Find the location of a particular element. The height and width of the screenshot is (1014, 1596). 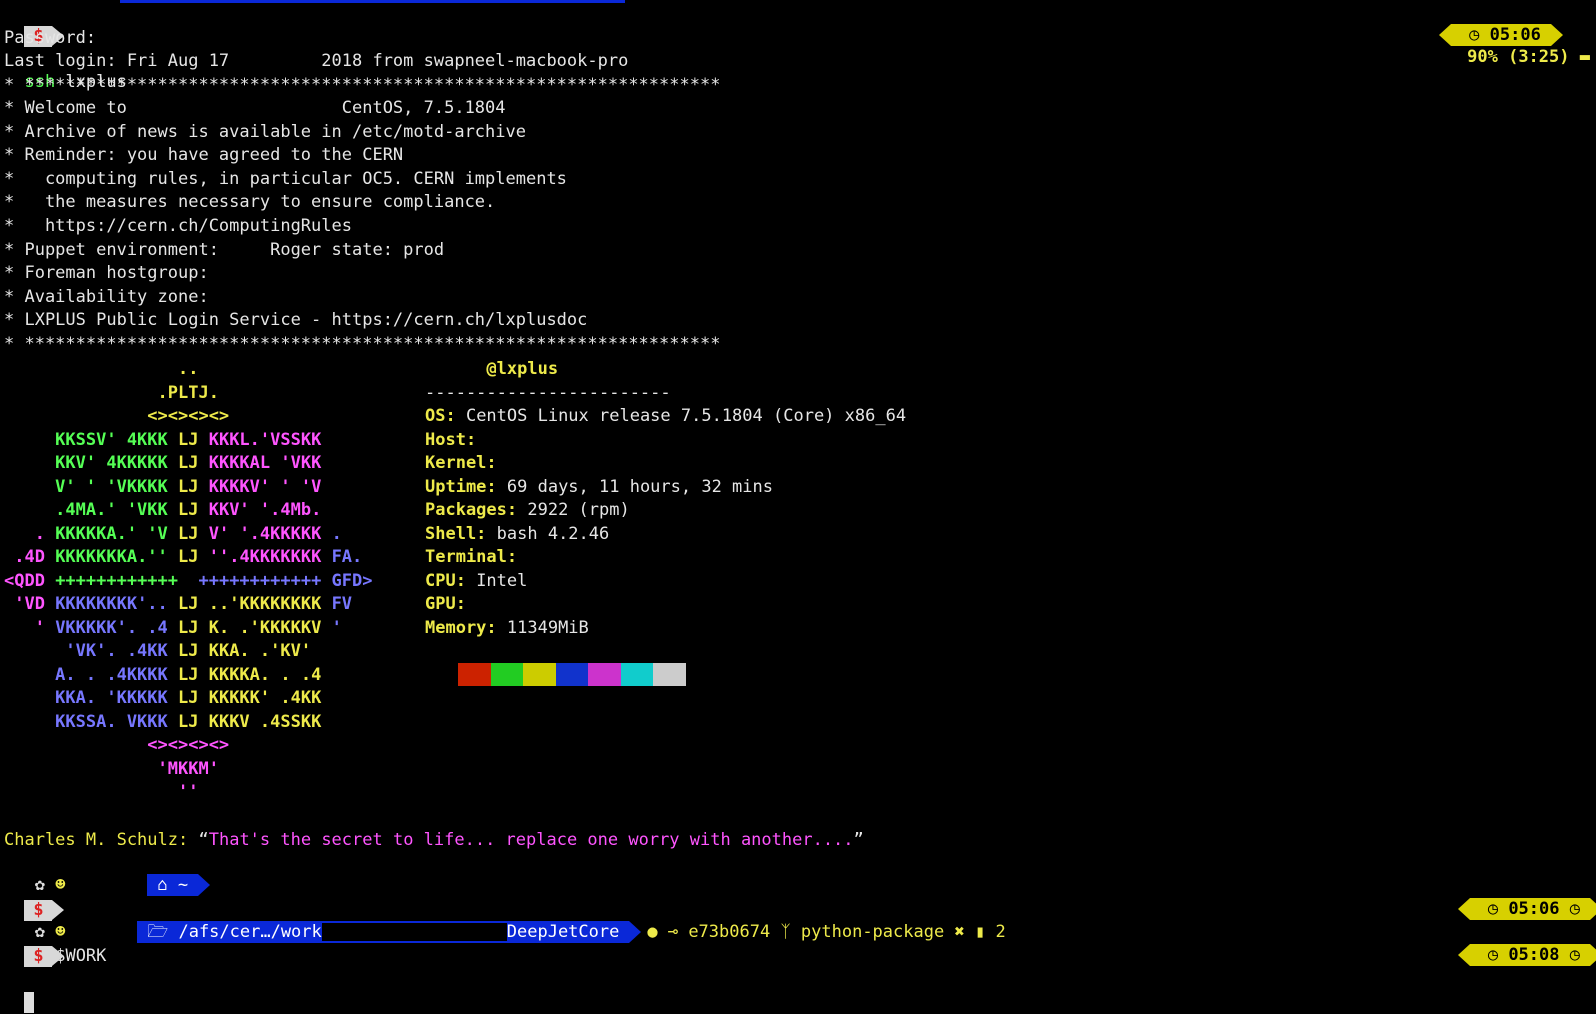

home-path-badge: ⌂ ~ is located at coordinates (178, 885).